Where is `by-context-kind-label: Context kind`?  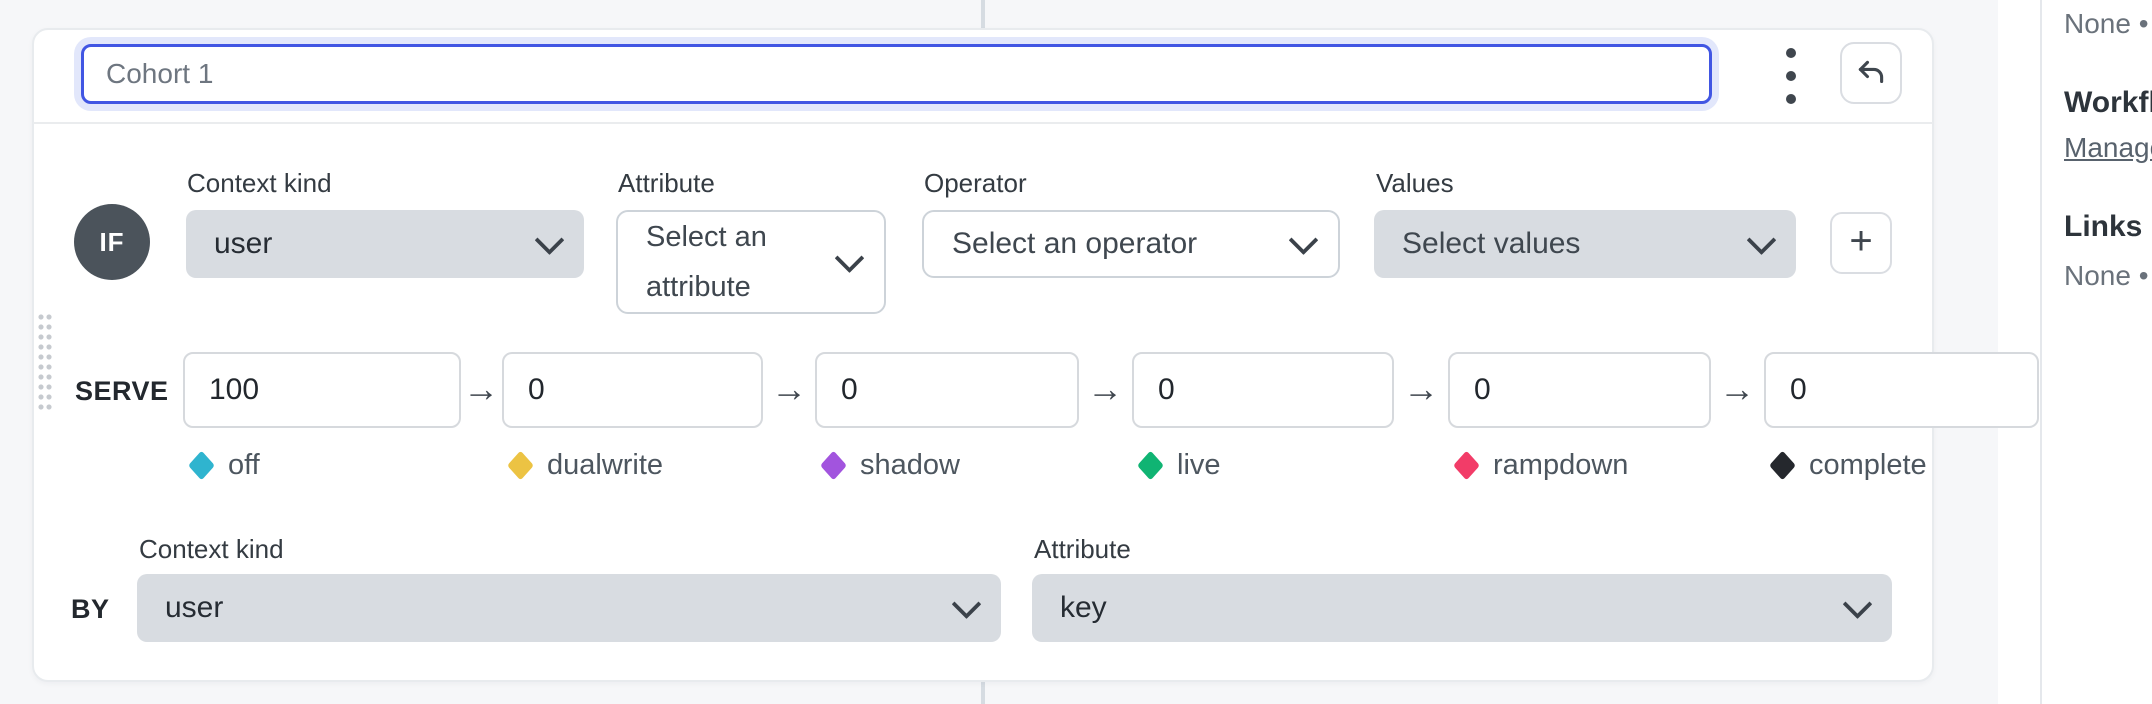
by-context-kind-label: Context kind is located at coordinates (211, 549).